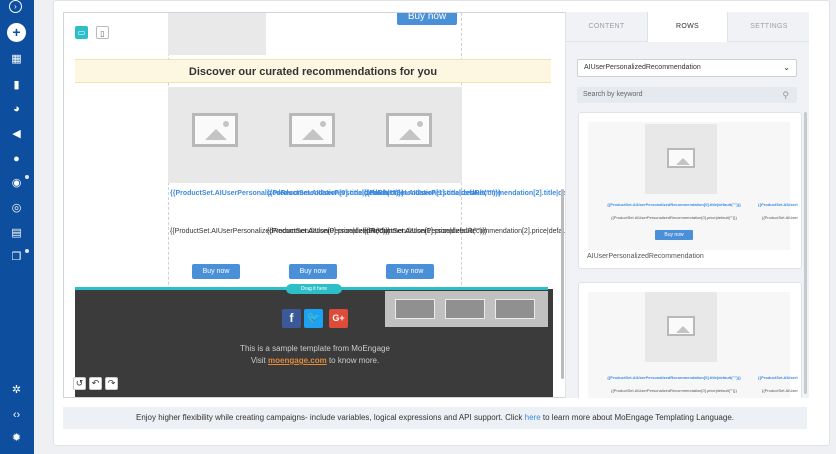  What do you see at coordinates (291, 318) in the screenshot?
I see `facebook-icon: f` at bounding box center [291, 318].